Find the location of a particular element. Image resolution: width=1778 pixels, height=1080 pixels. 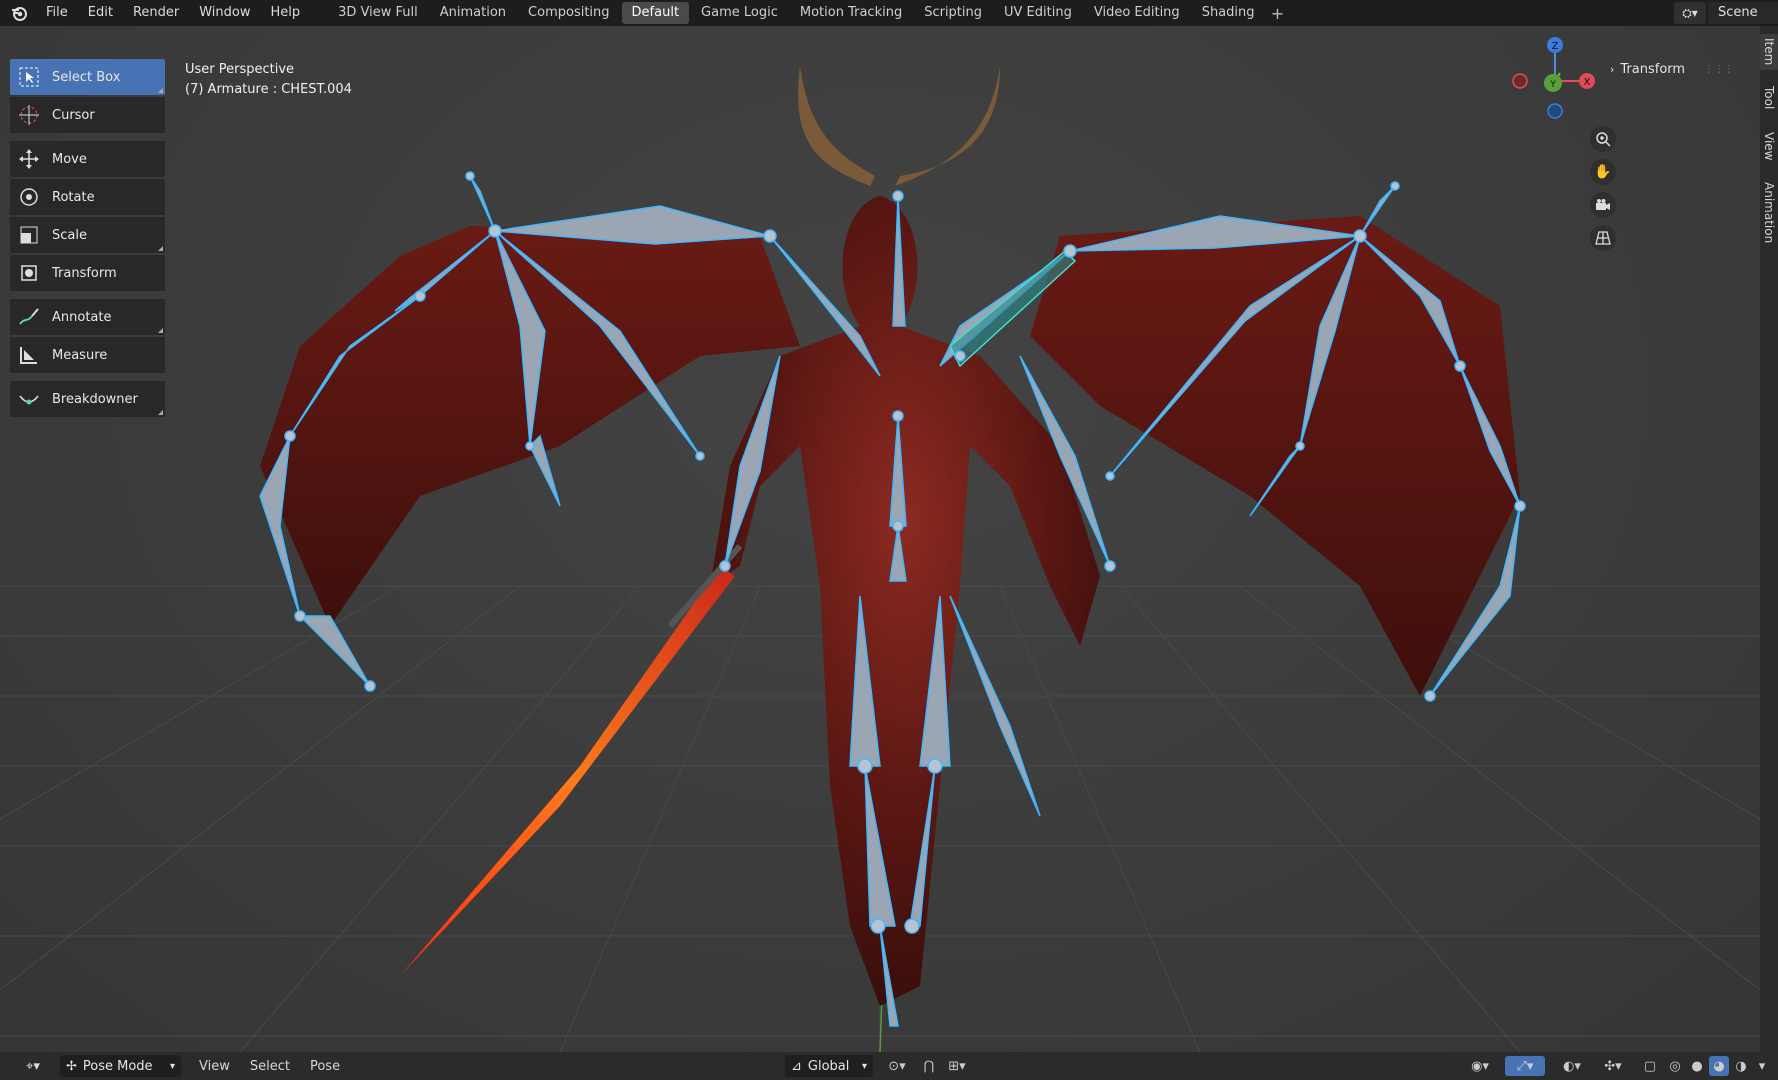

tab-video-editing: Video Editing is located at coordinates (1137, 13).